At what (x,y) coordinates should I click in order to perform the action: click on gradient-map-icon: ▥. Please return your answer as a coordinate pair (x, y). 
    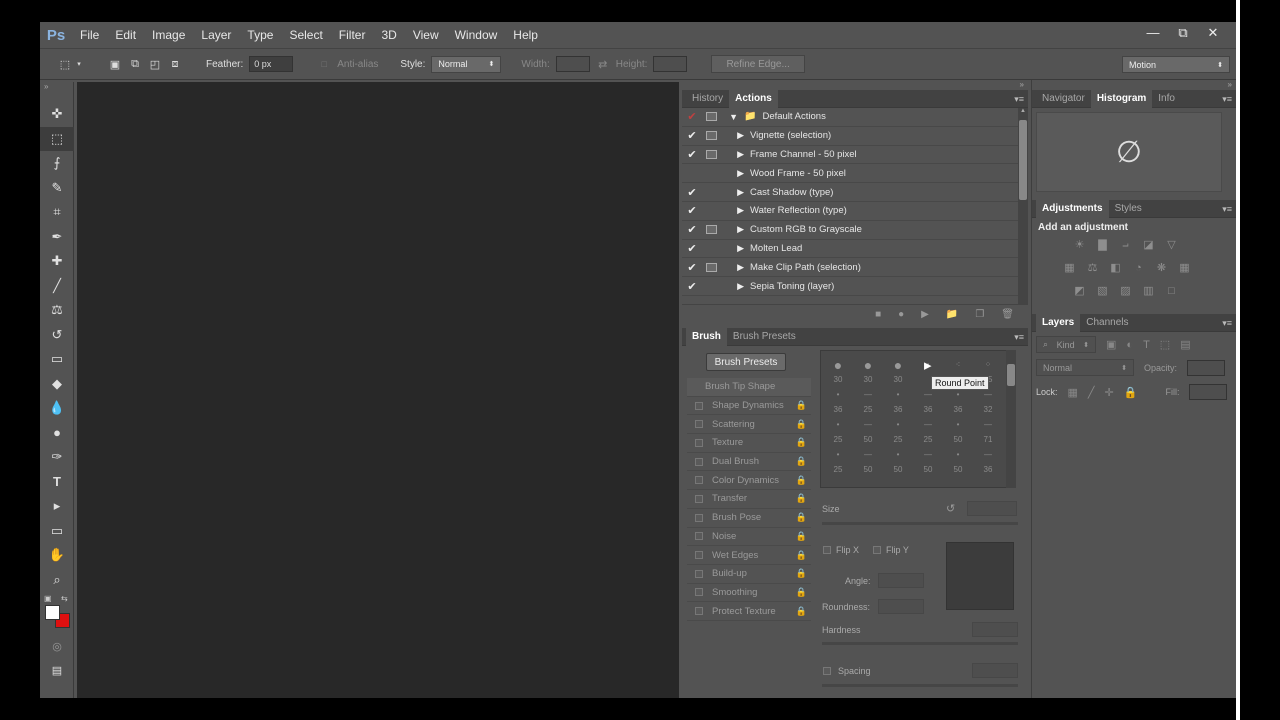
    Looking at the image, I should click on (1148, 290).